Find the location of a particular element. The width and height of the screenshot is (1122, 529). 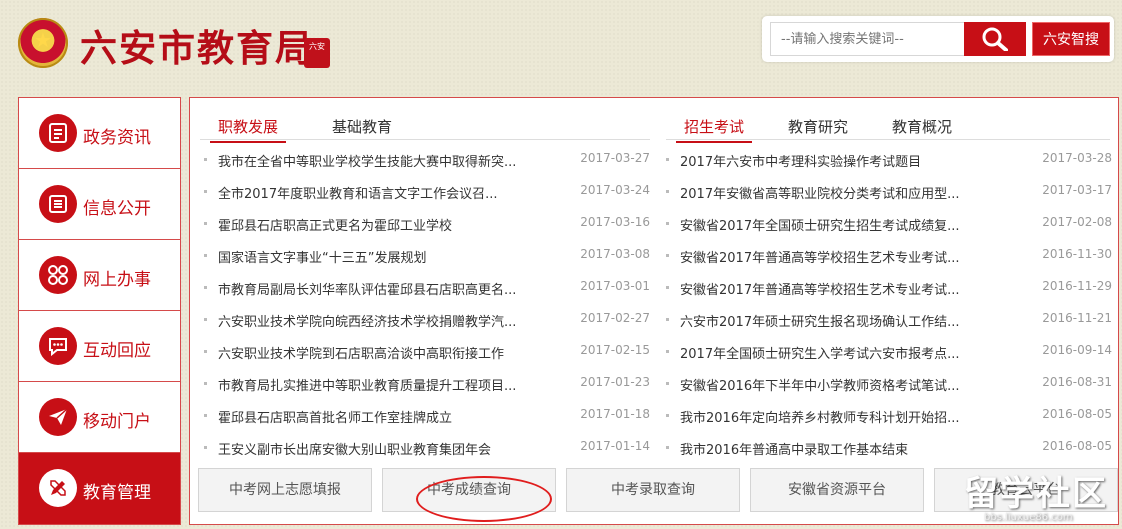

news-date: 2017-01-18 is located at coordinates (615, 414).